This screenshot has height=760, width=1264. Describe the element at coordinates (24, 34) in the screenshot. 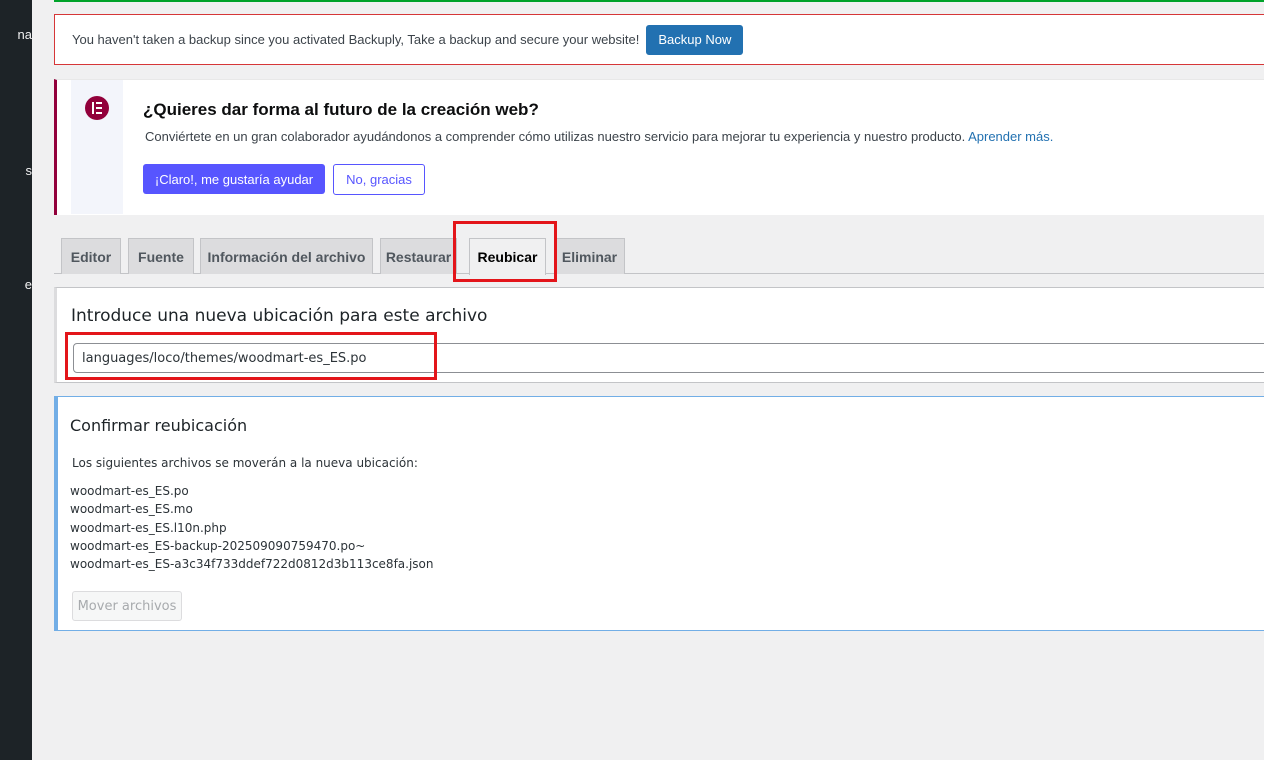

I see `sidebar-menu-label: na` at that location.